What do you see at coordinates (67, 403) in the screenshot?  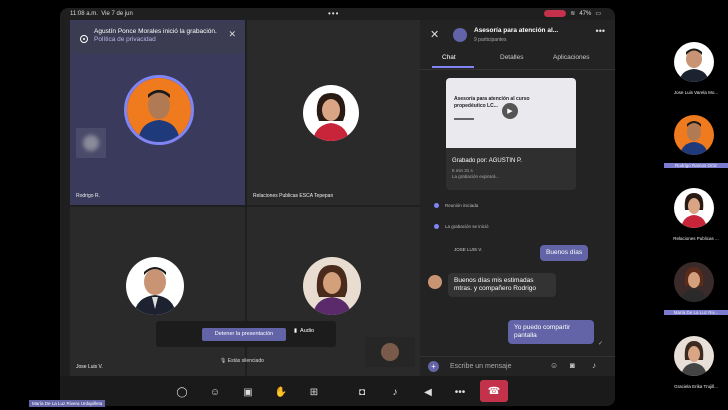 I see `active-speaker-label: María De La Luz Rivera Urdapilleta` at bounding box center [67, 403].